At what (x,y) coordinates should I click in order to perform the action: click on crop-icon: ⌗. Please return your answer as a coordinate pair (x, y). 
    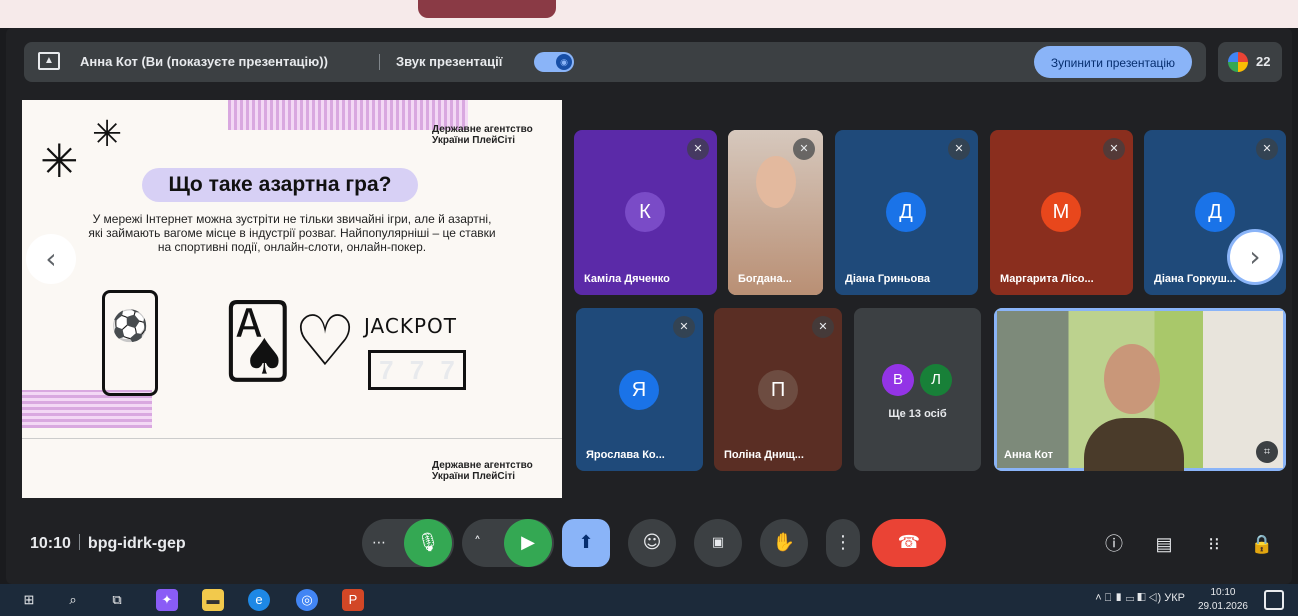
    Looking at the image, I should click on (1267, 452).